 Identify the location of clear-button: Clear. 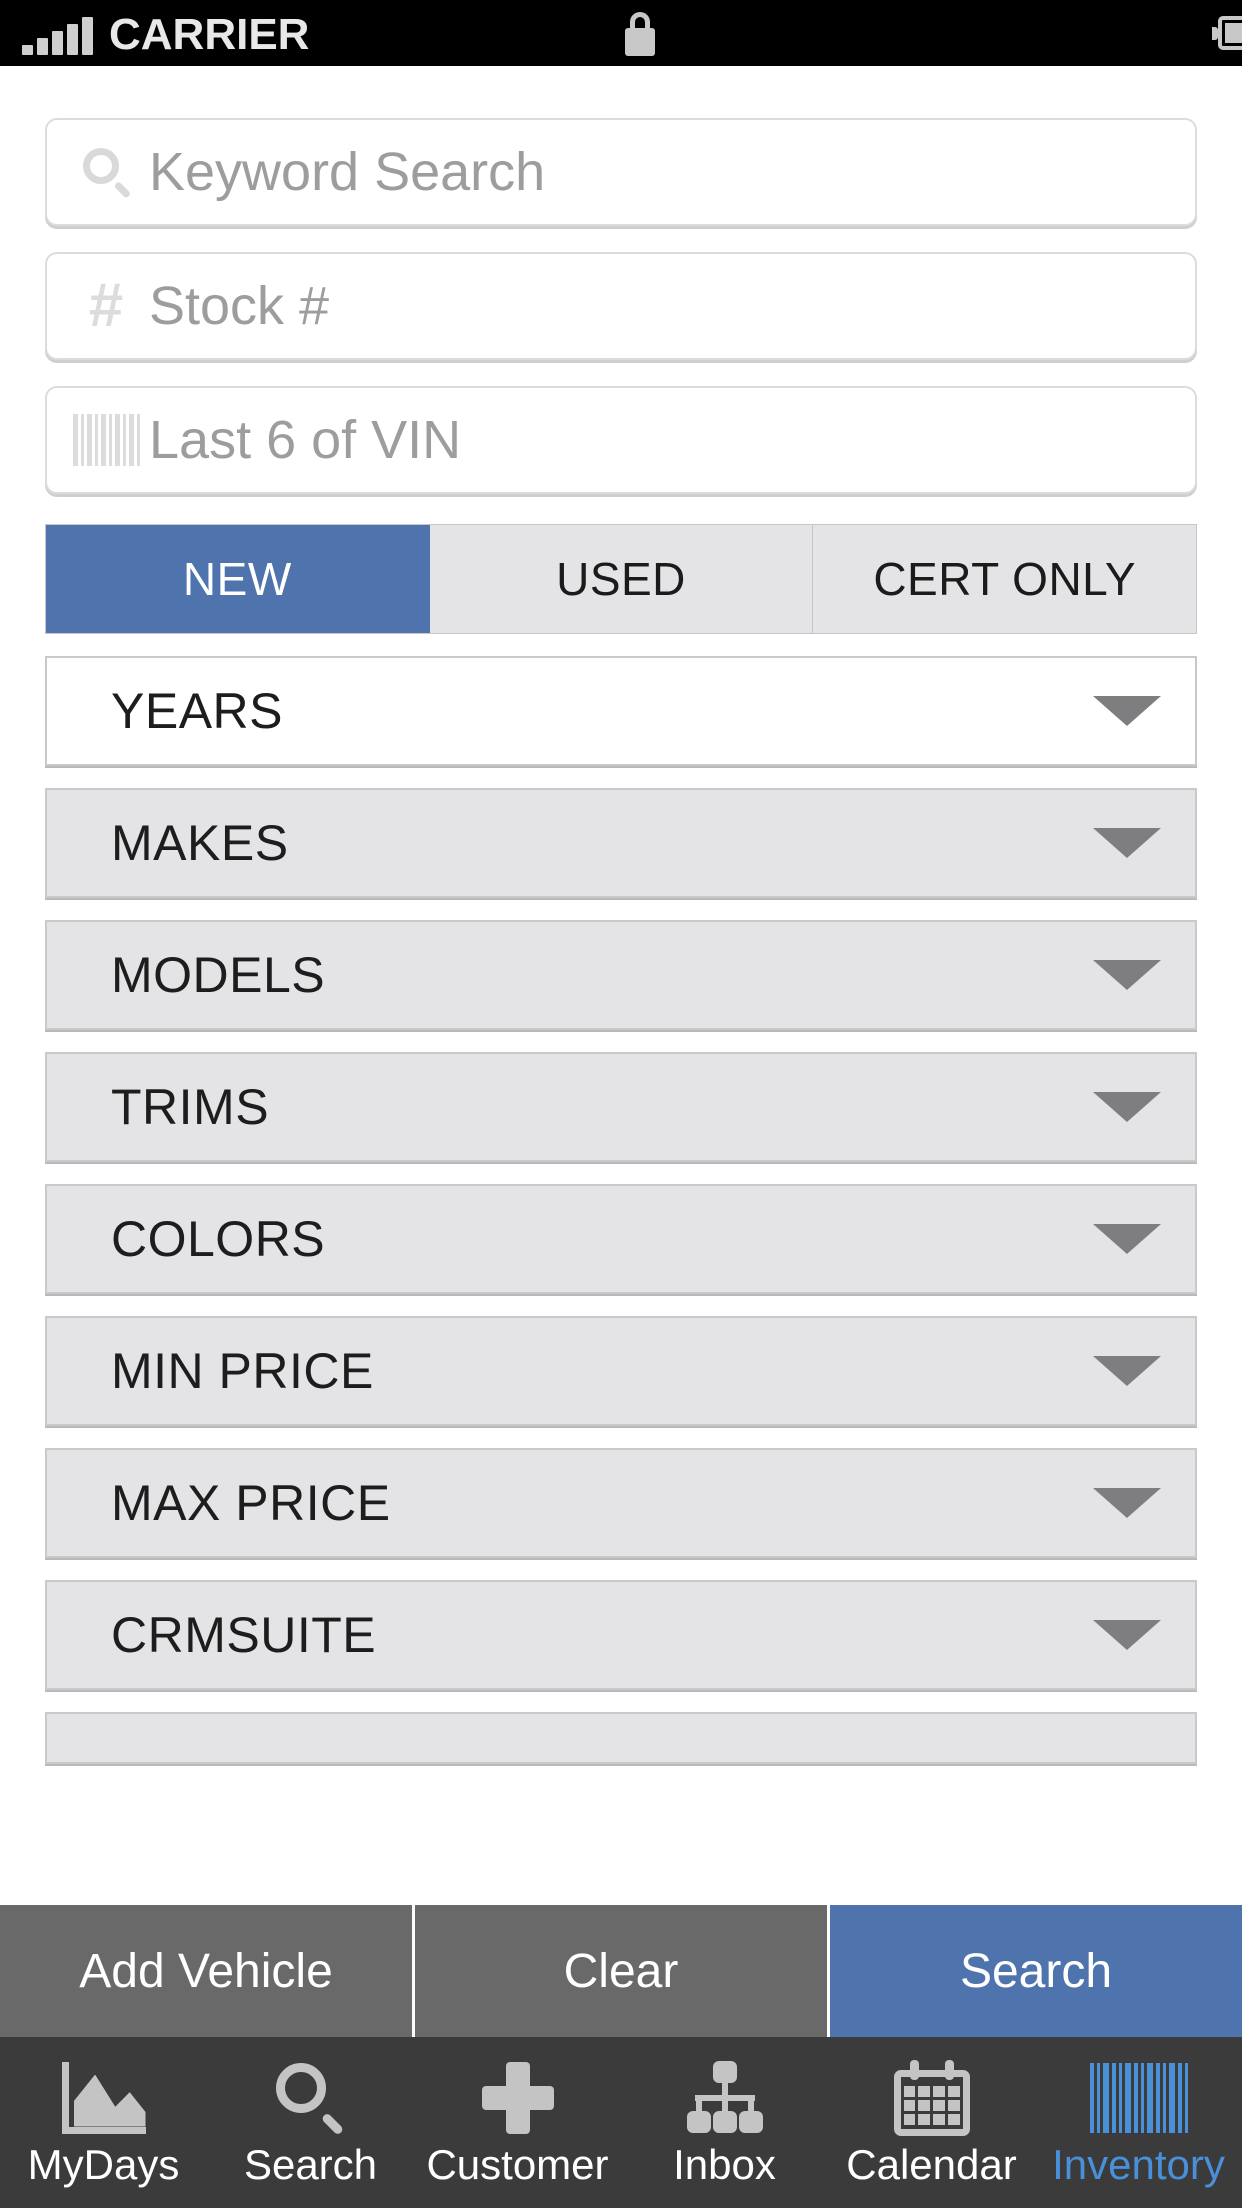
(622, 1971).